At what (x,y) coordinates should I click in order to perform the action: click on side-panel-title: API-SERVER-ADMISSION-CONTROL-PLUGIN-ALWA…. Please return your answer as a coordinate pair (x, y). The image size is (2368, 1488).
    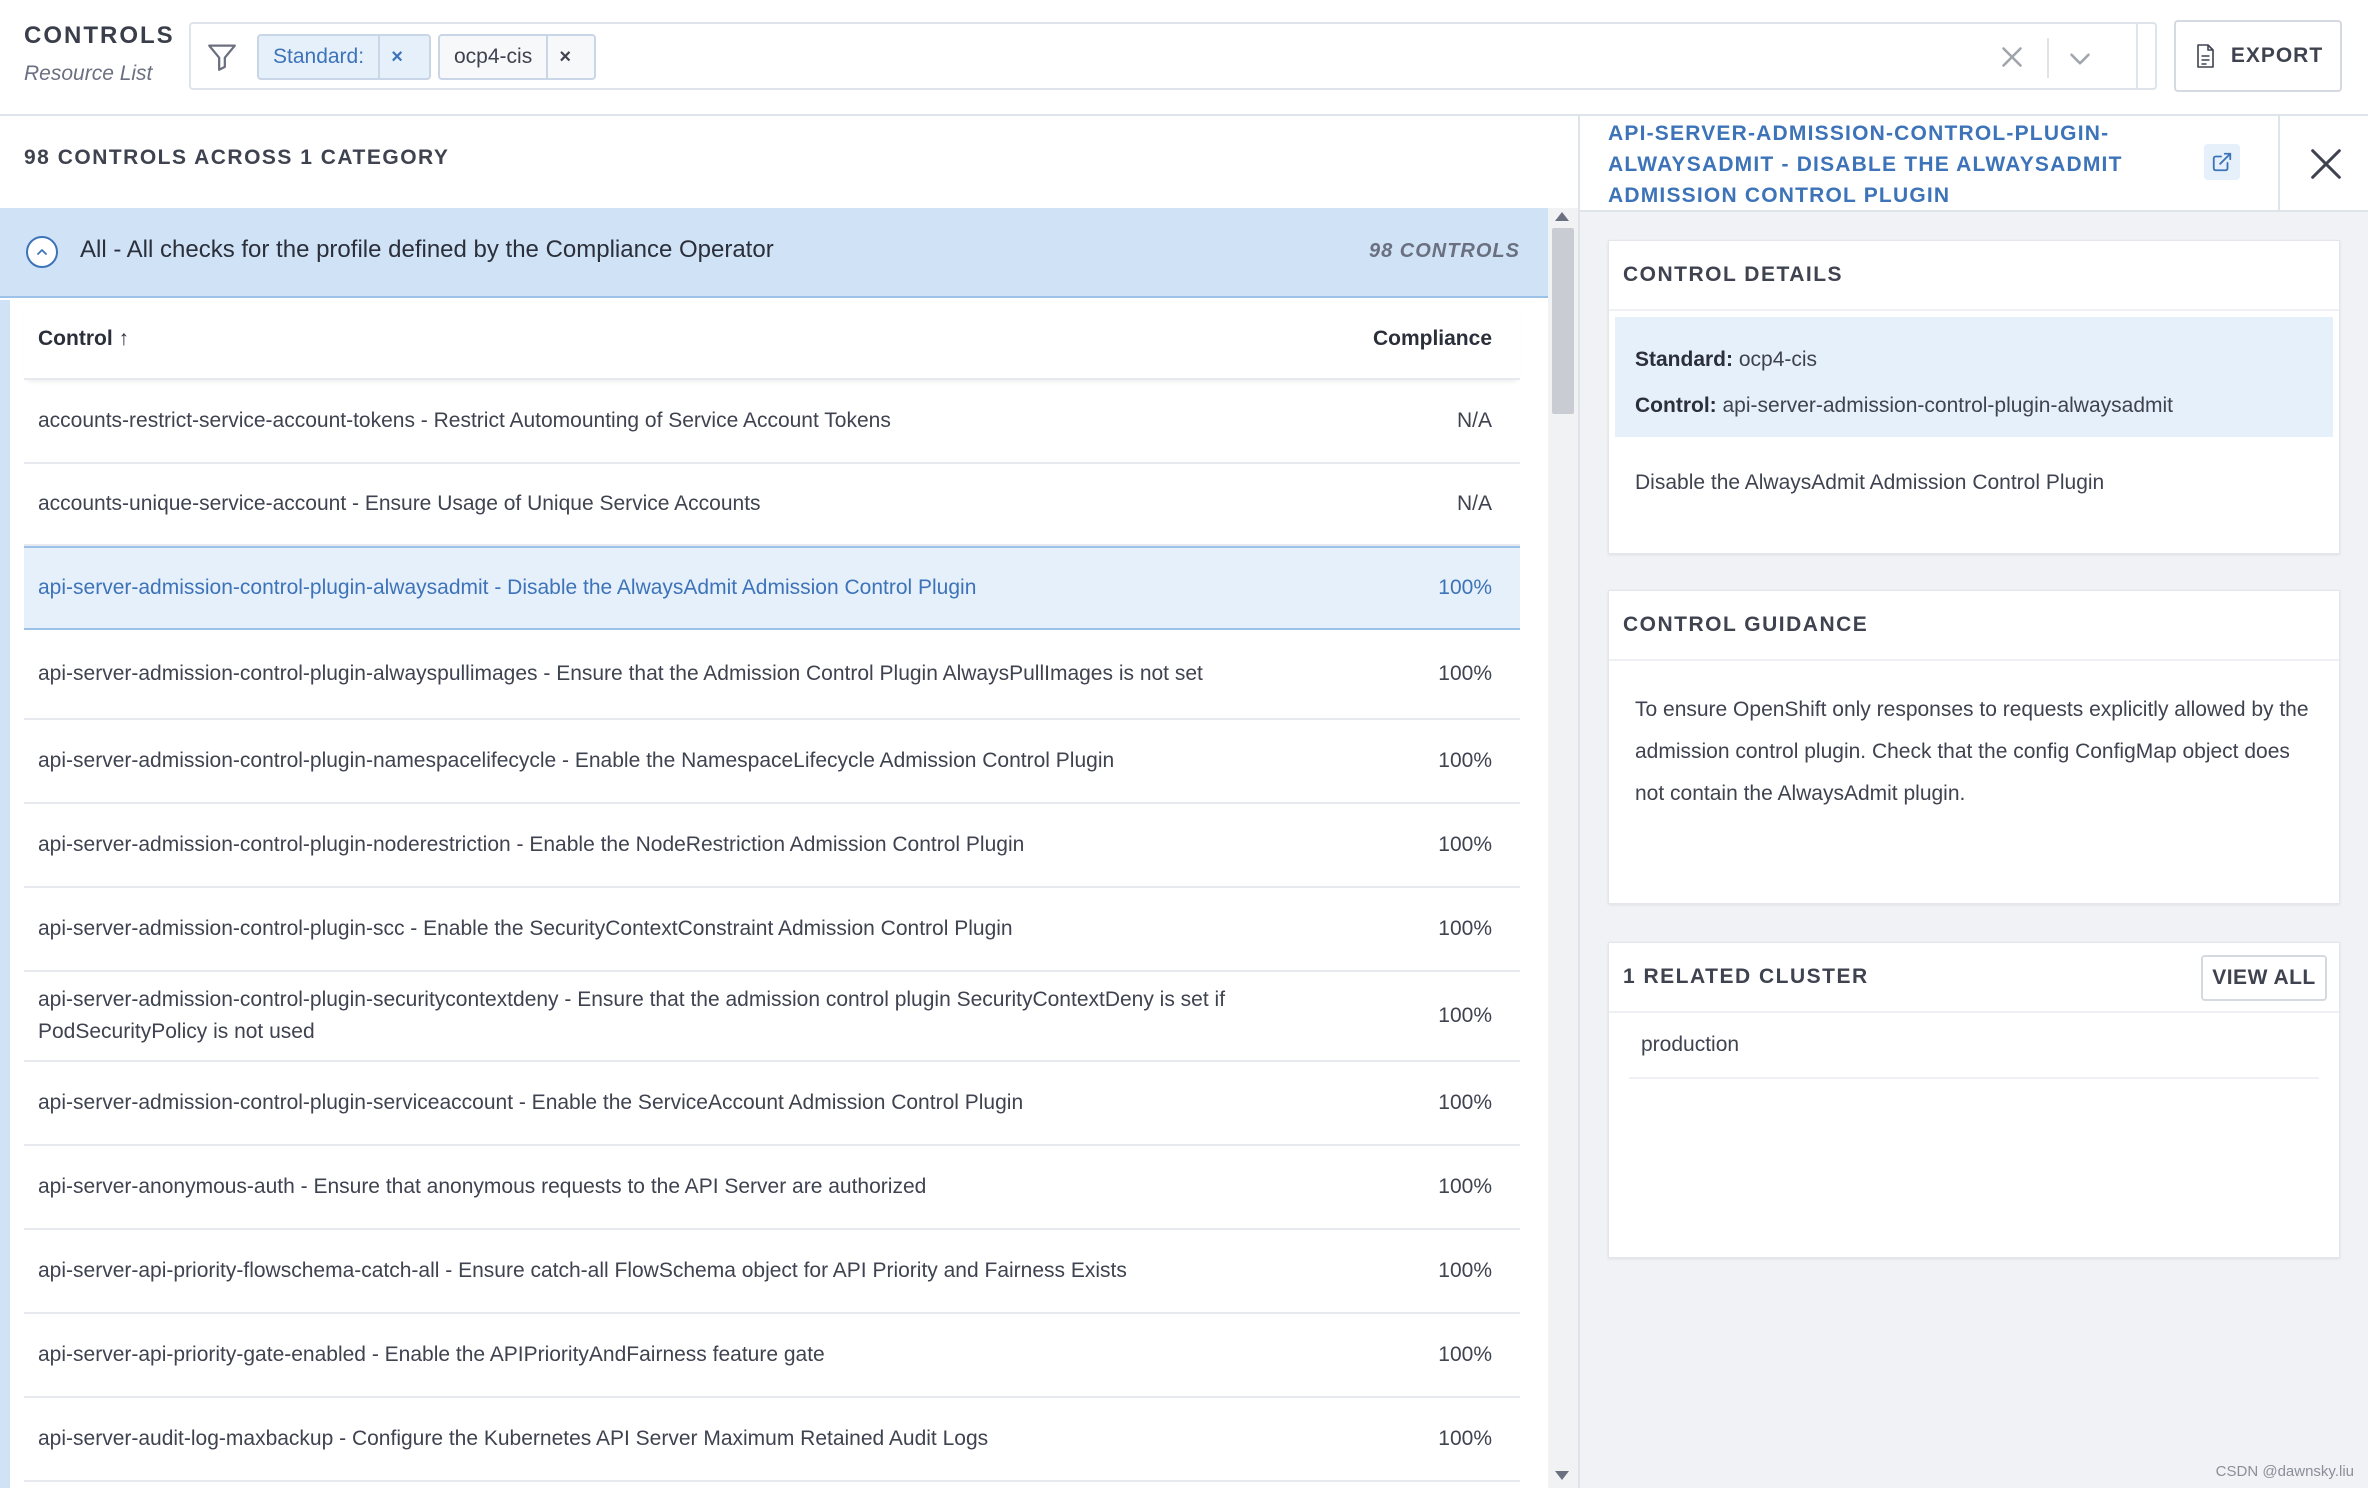
    Looking at the image, I should click on (1868, 164).